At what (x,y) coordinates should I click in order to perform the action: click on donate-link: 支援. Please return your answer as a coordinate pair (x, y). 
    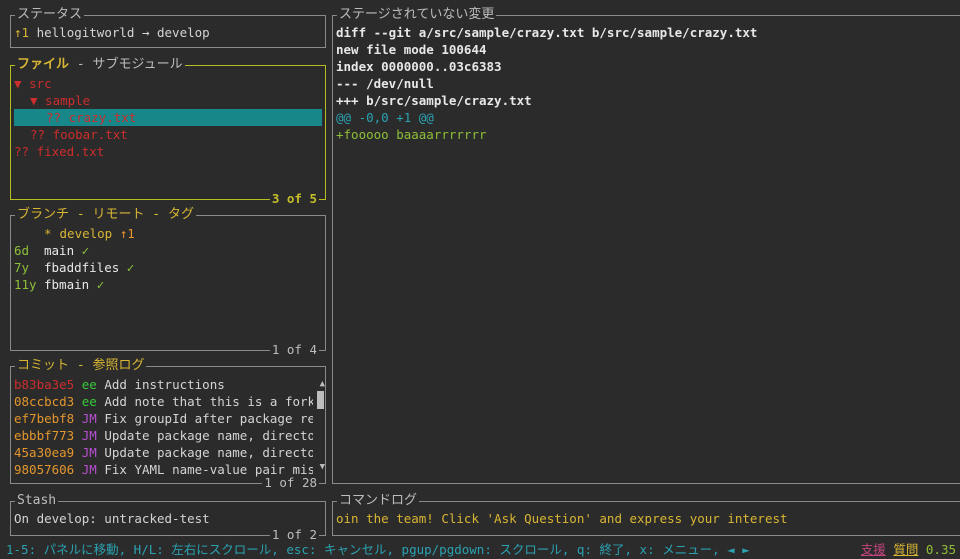
    Looking at the image, I should click on (873, 549).